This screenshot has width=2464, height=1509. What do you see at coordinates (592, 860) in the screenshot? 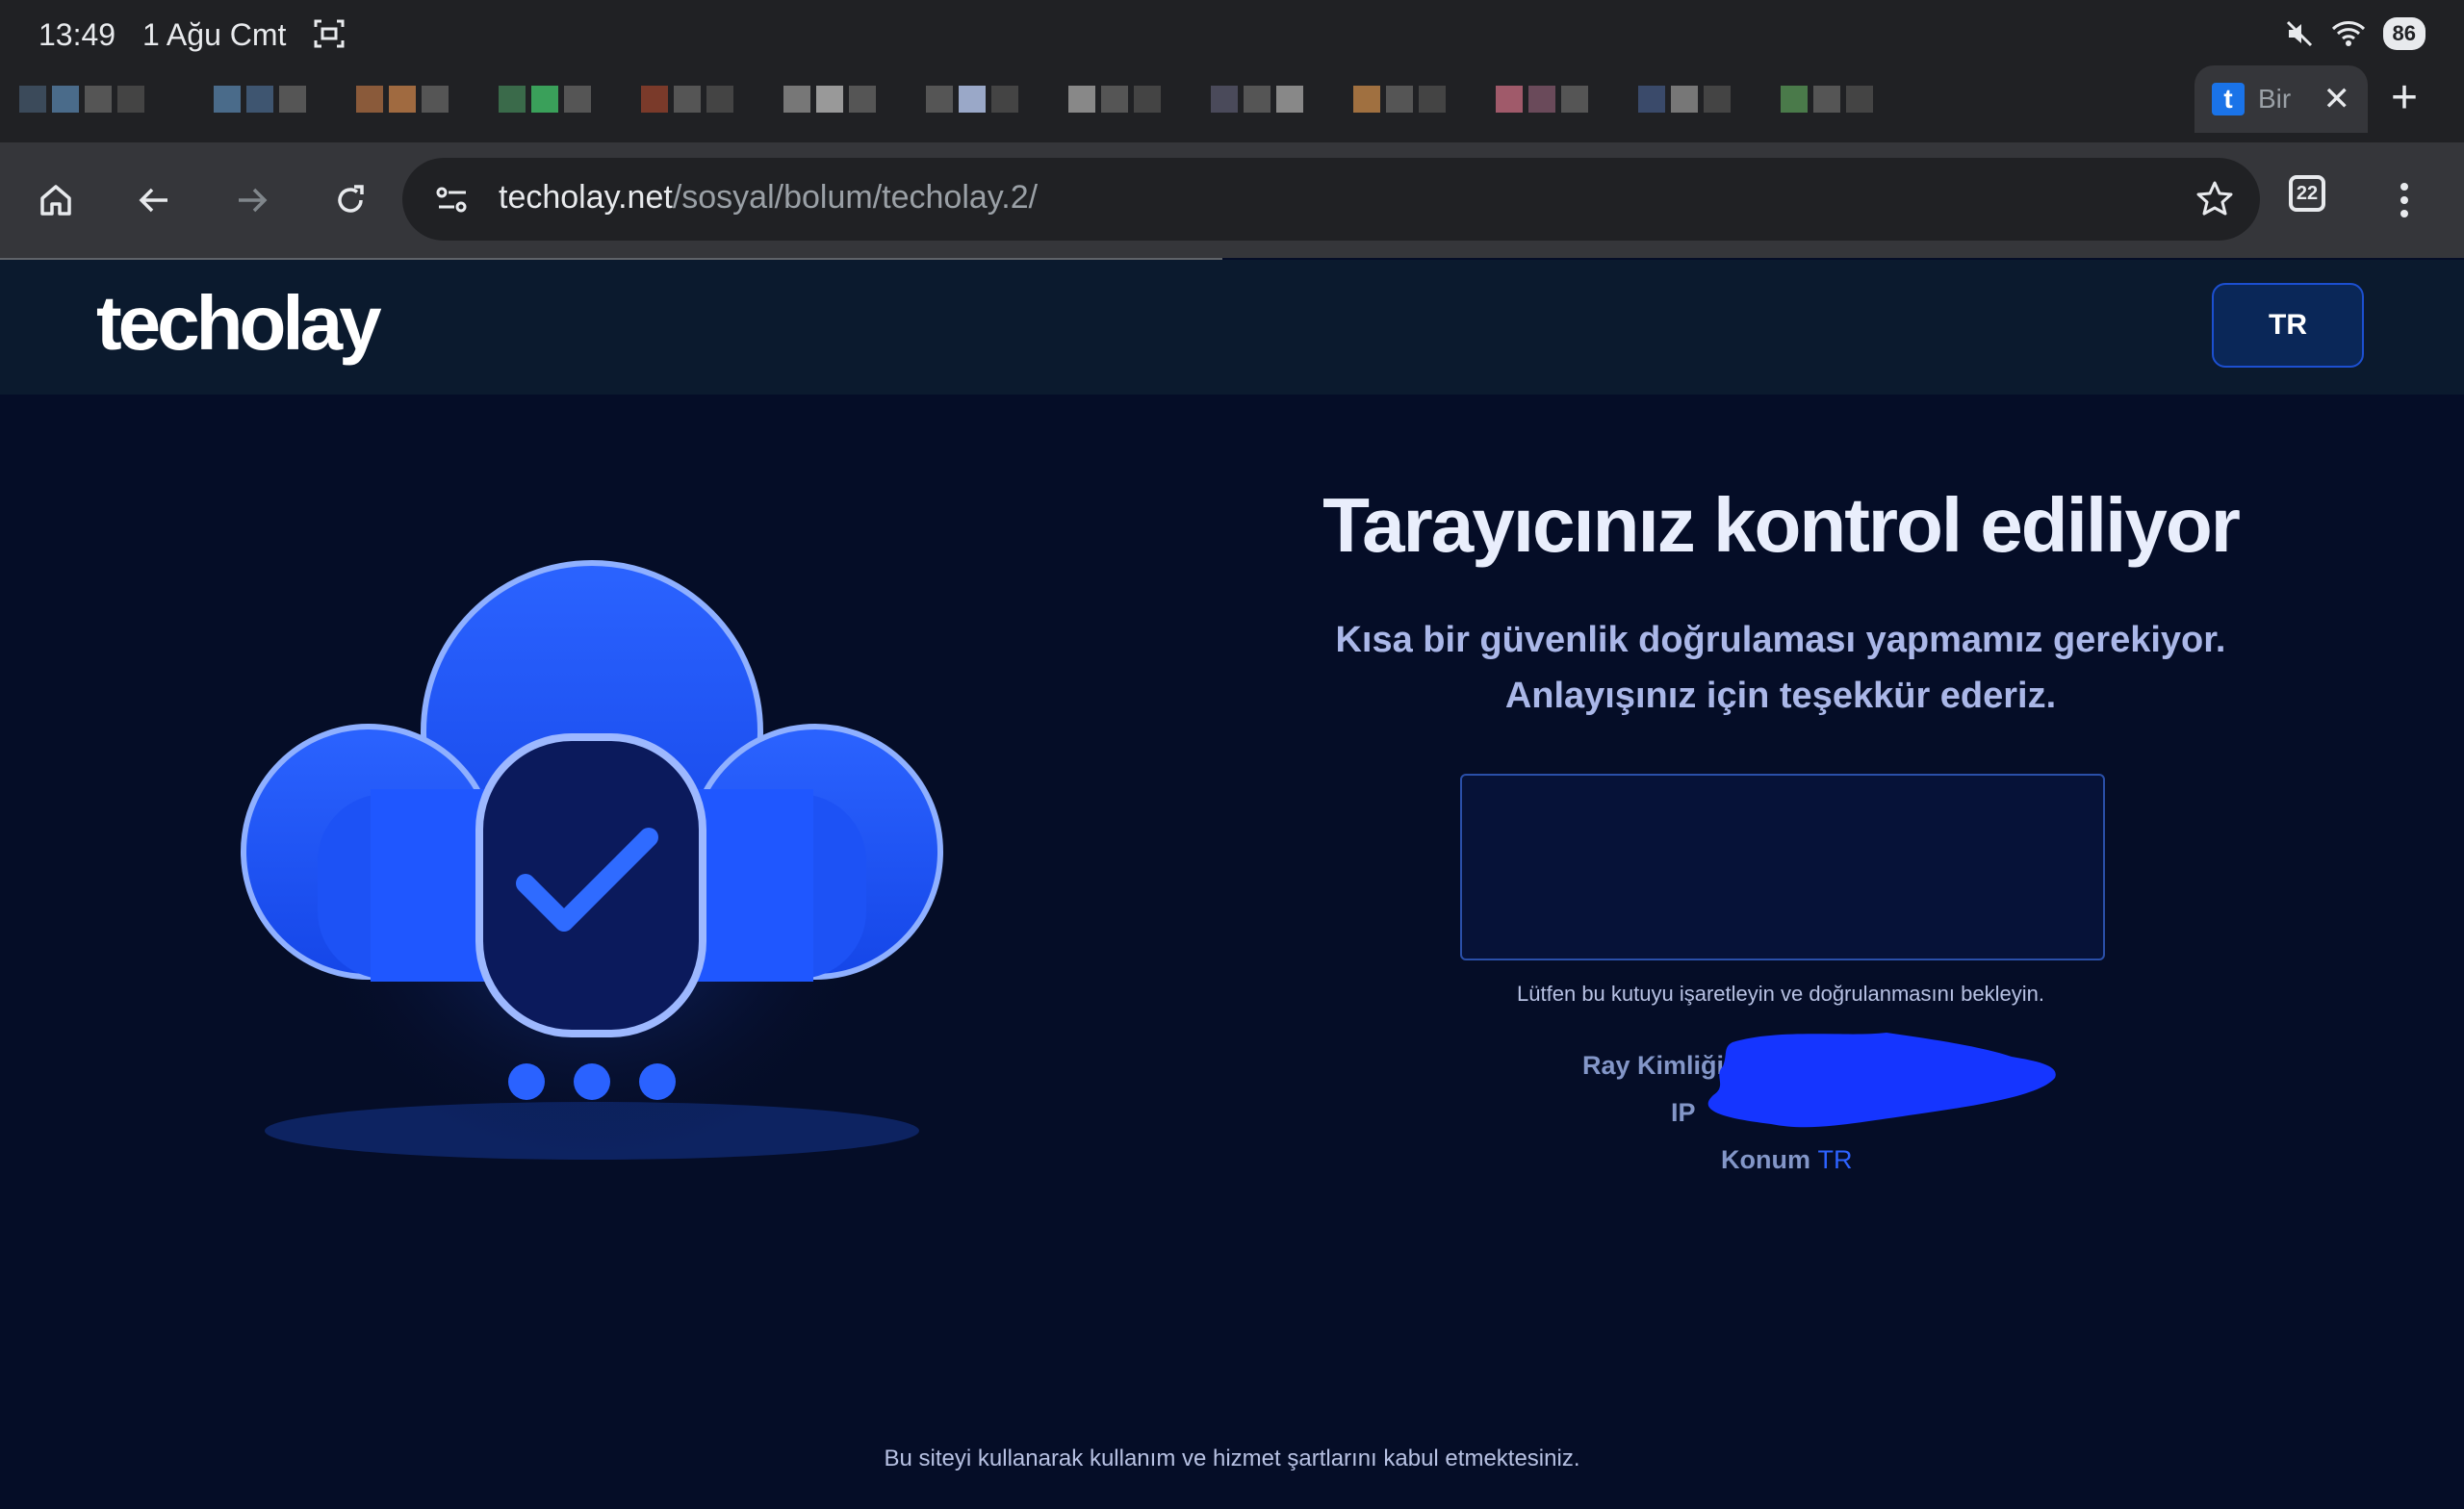
I see `cloud-shield-illustration` at bounding box center [592, 860].